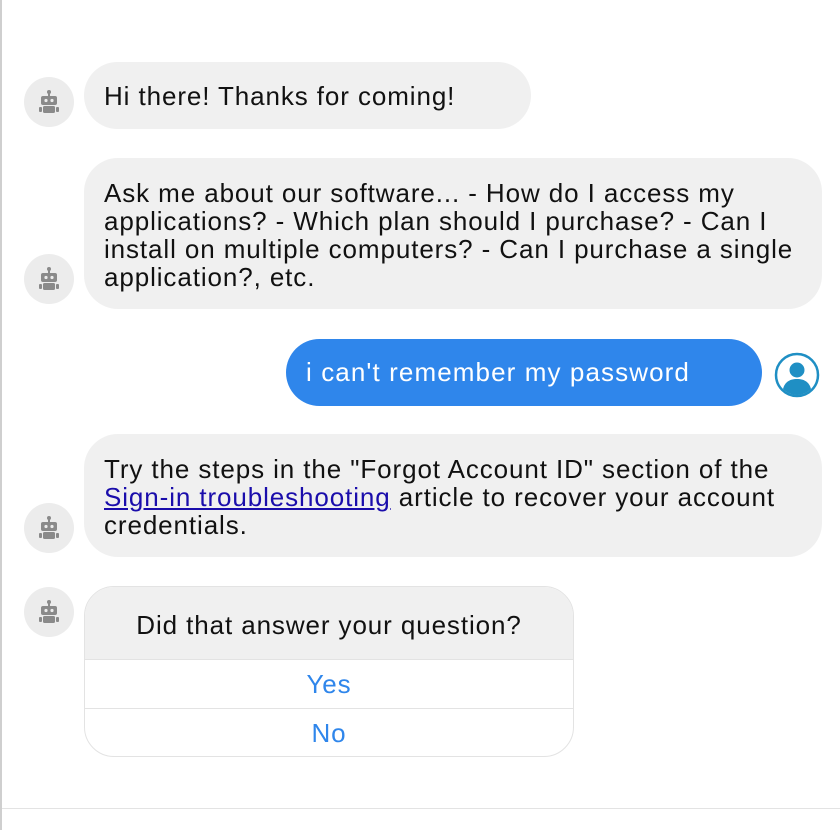  Describe the element at coordinates (247, 497) in the screenshot. I see `sign-in-troubleshooting-link: Sign-in troubleshooting` at that location.